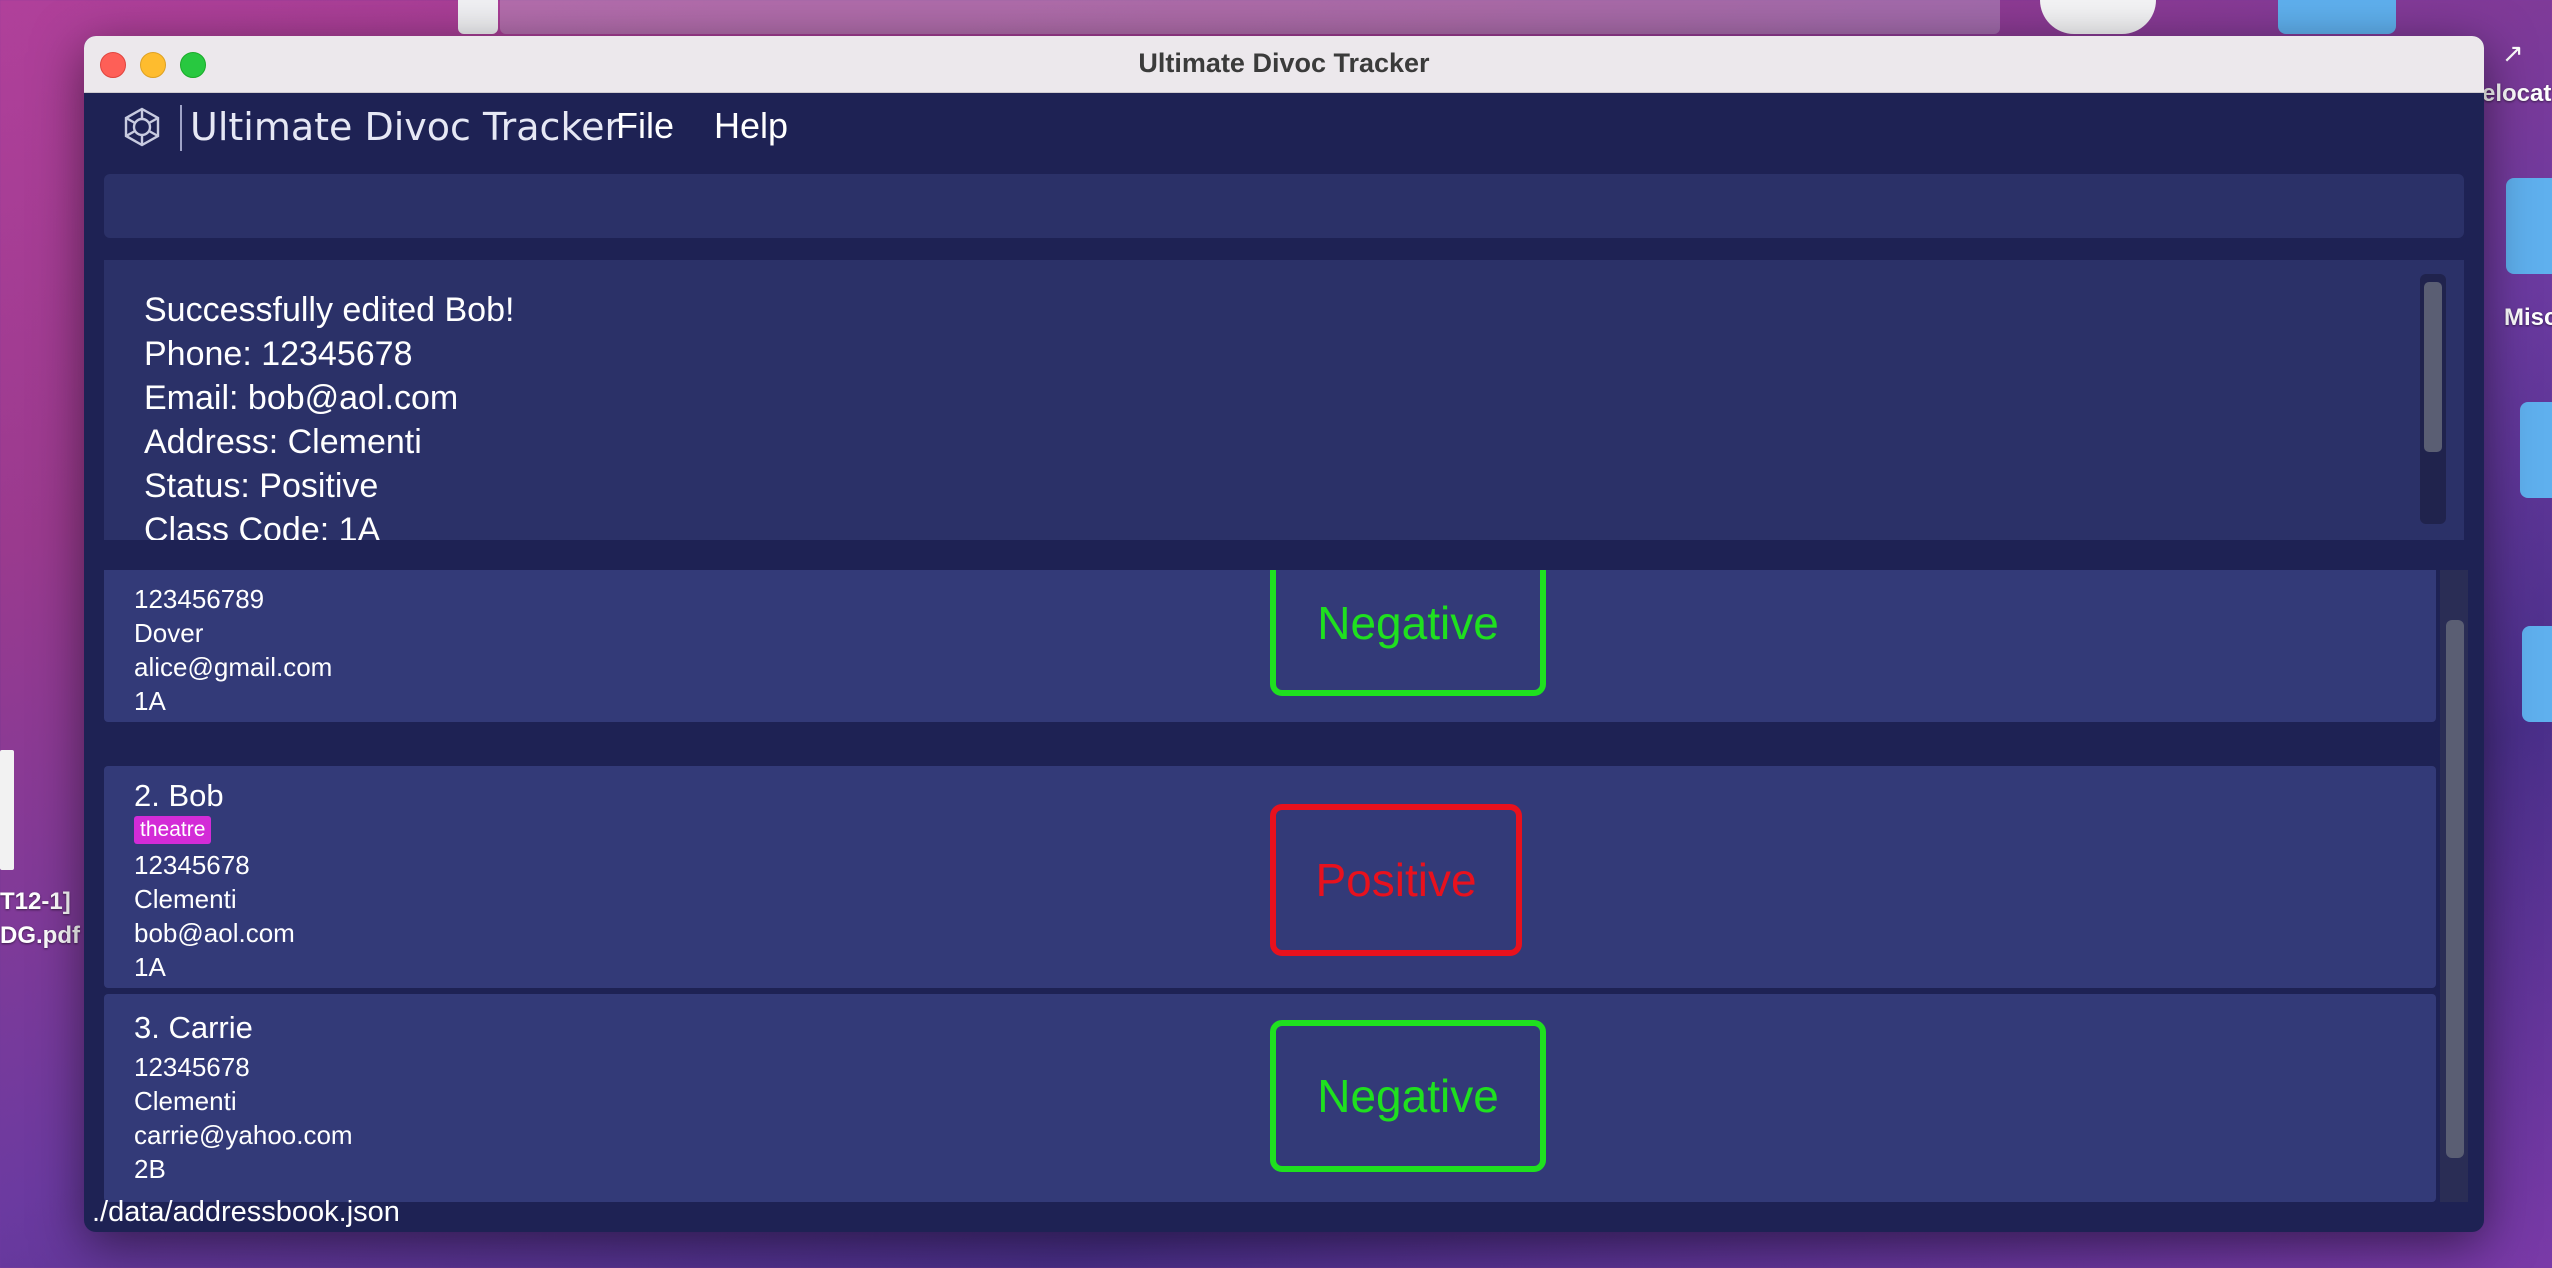 The width and height of the screenshot is (2552, 1268). I want to click on logo-separator, so click(181, 128).